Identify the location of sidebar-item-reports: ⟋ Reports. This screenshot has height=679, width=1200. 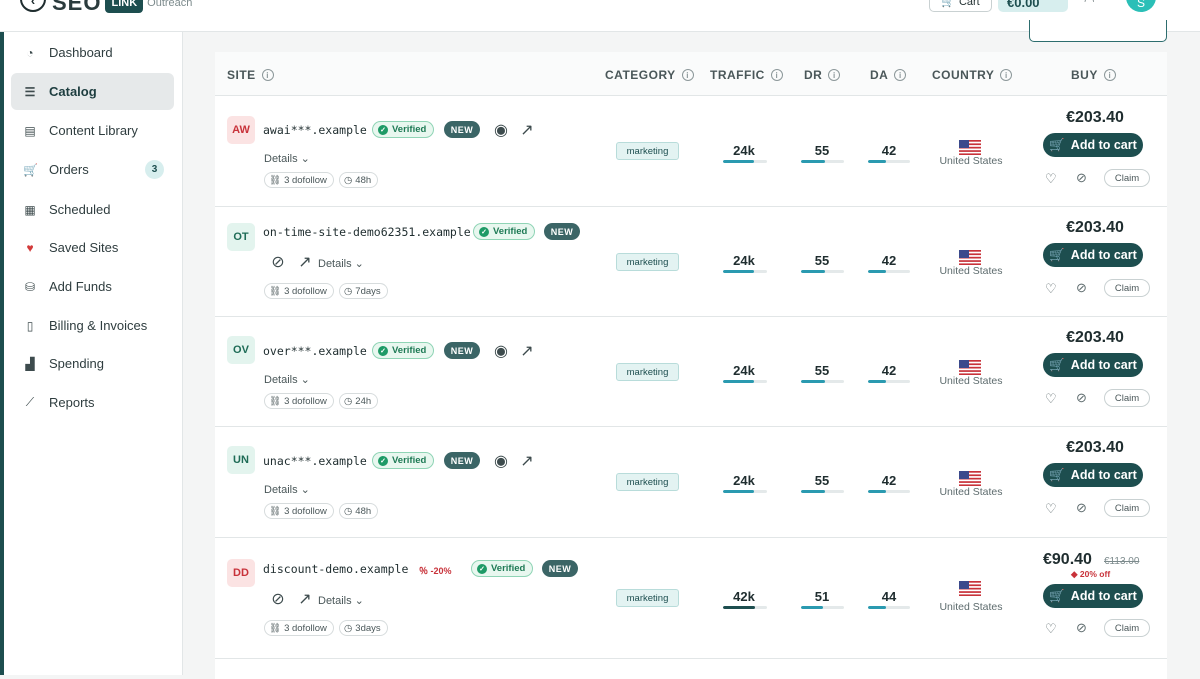
(92, 402).